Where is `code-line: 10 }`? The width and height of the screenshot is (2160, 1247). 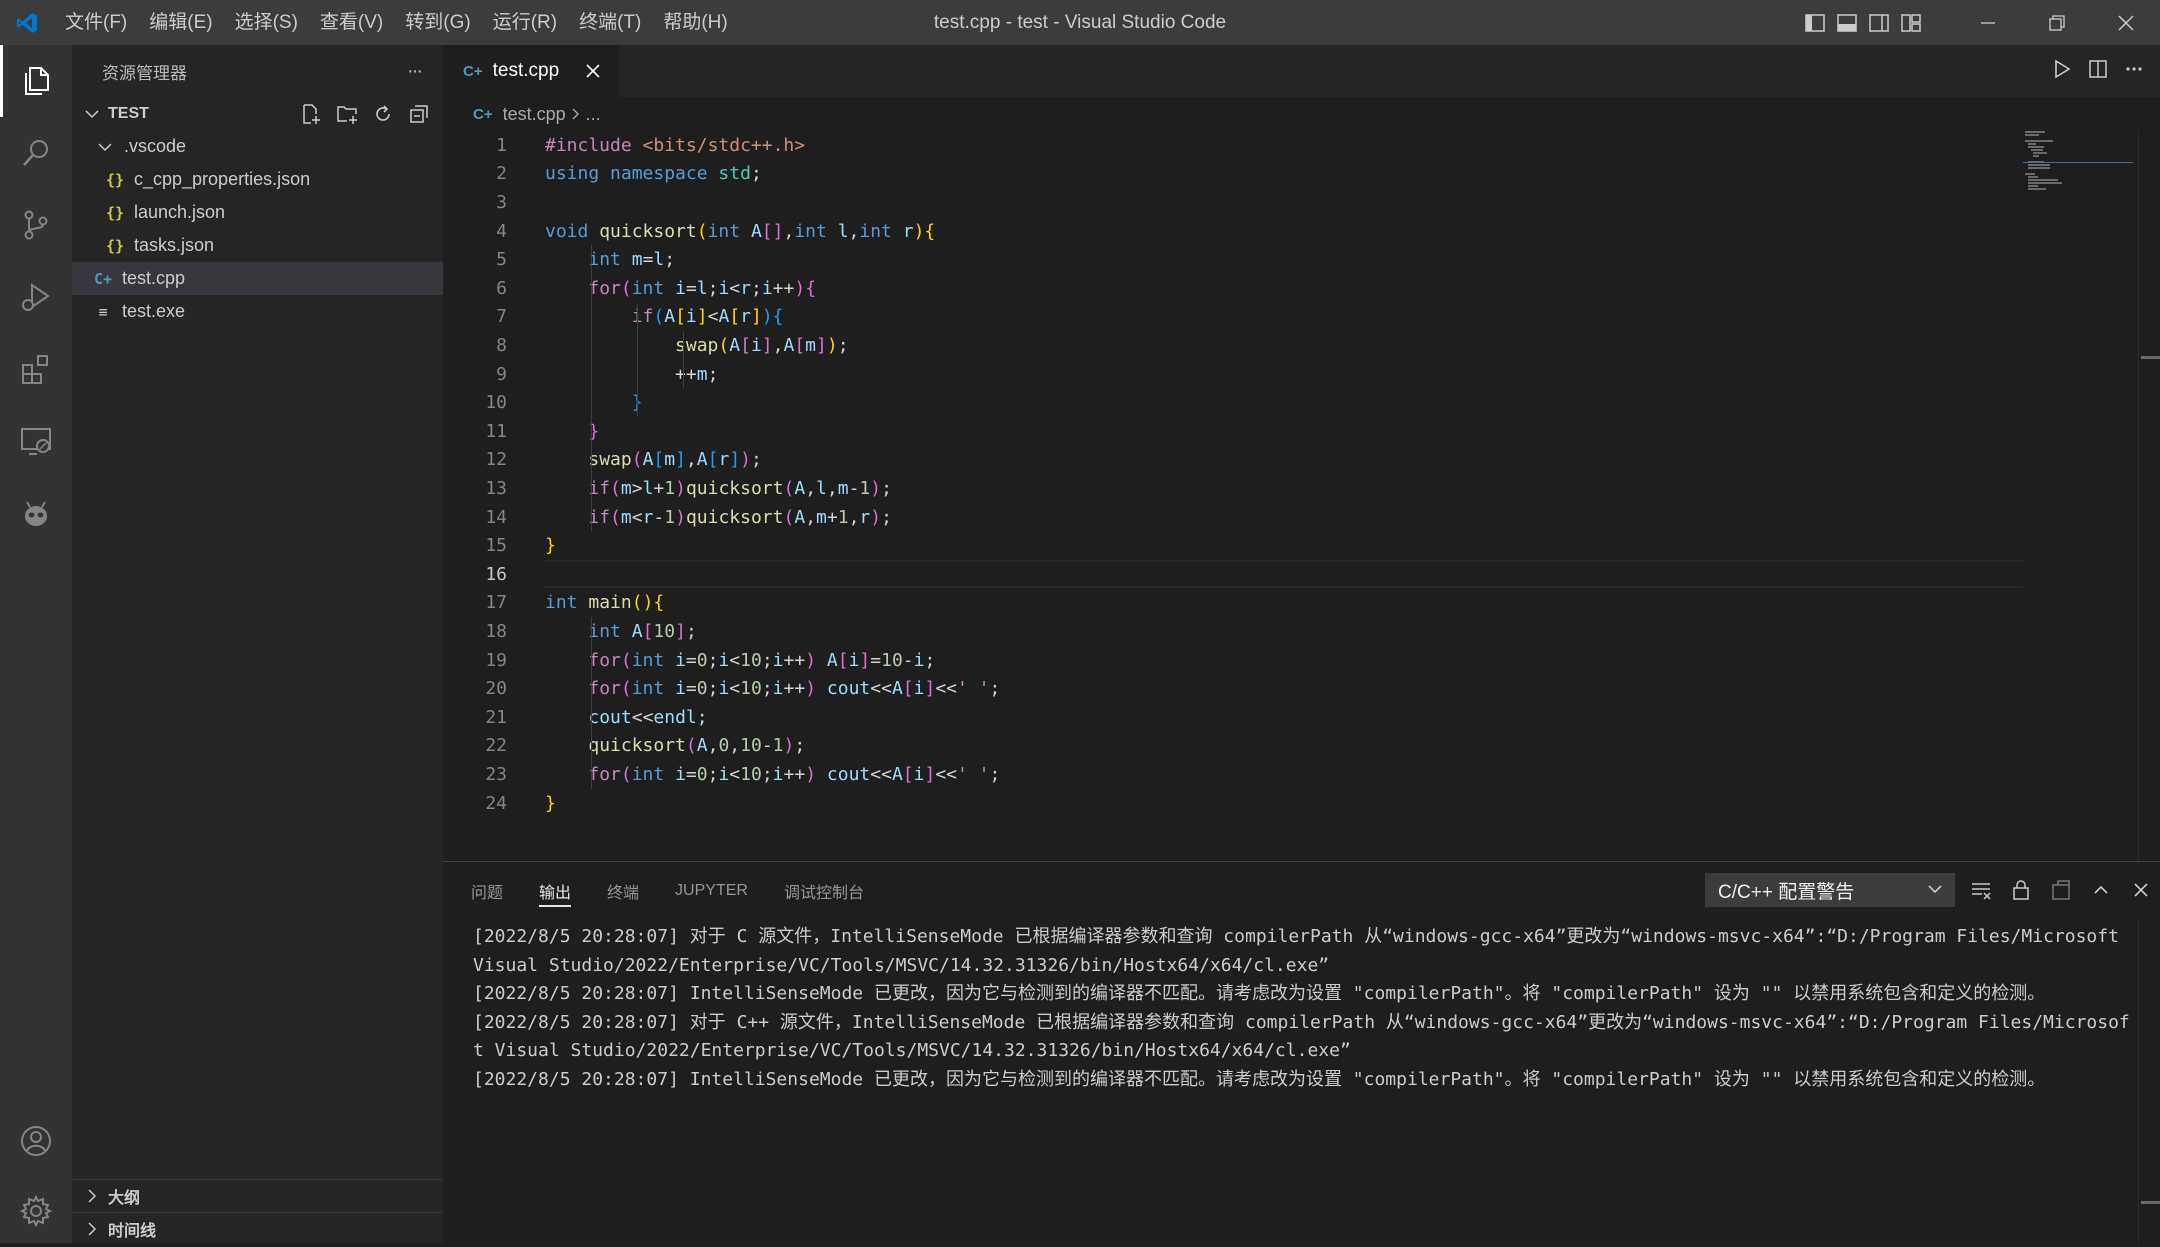
code-line: 10 } is located at coordinates (1233, 402).